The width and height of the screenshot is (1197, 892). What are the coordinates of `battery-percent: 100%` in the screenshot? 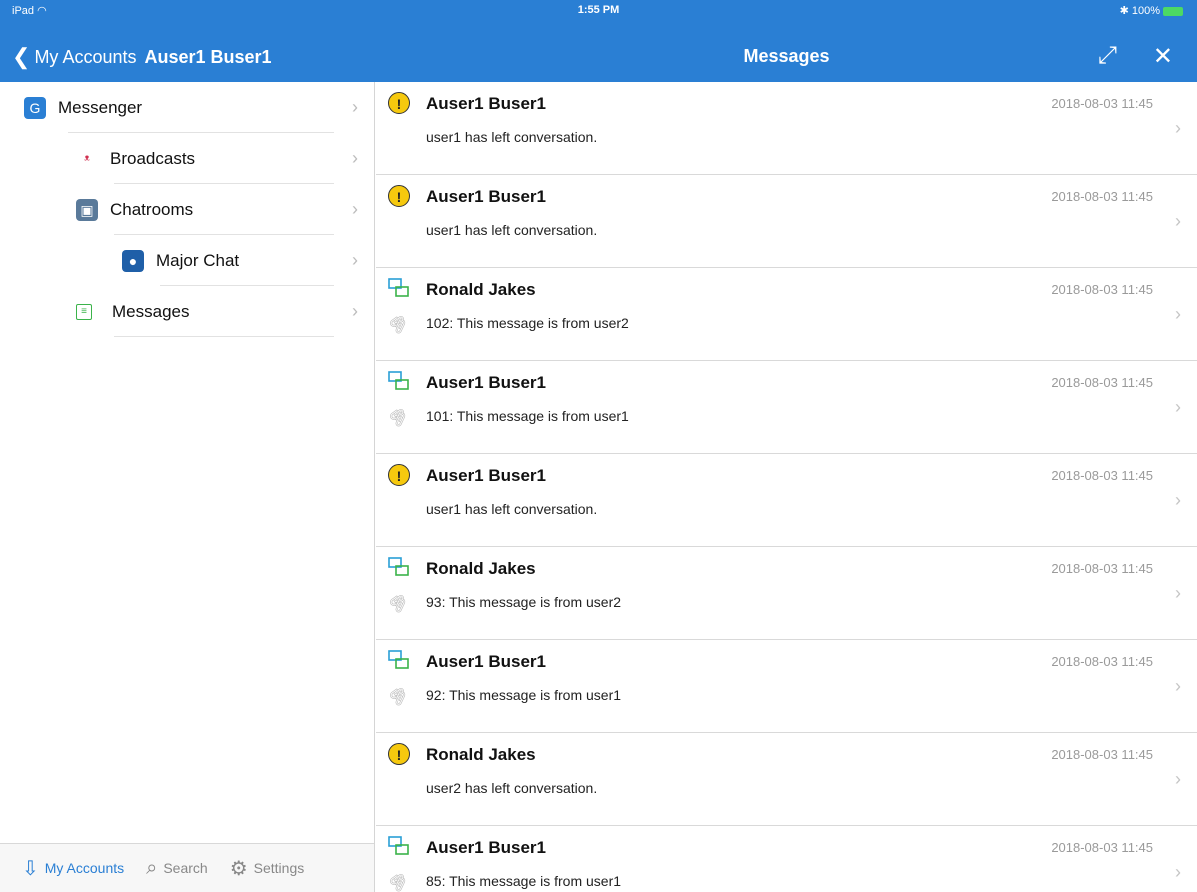 It's located at (1145, 11).